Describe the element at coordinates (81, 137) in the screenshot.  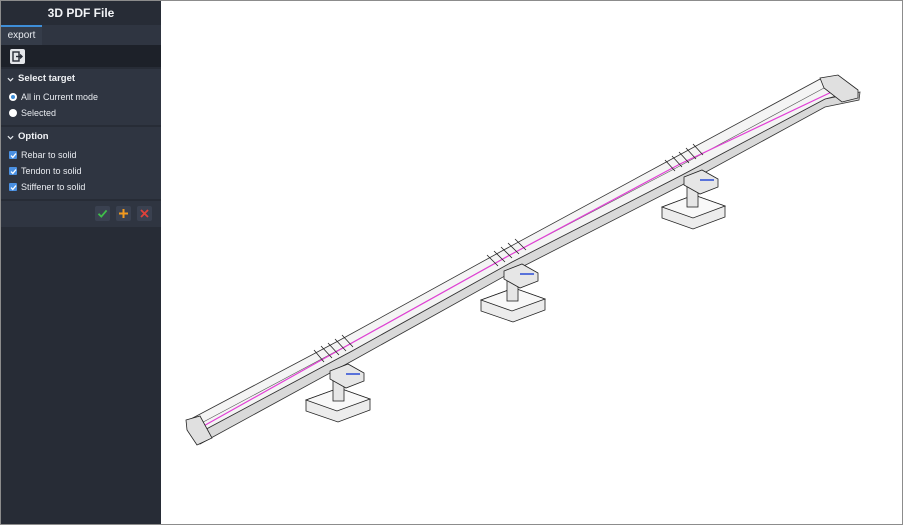
I see `option-header: Option` at that location.